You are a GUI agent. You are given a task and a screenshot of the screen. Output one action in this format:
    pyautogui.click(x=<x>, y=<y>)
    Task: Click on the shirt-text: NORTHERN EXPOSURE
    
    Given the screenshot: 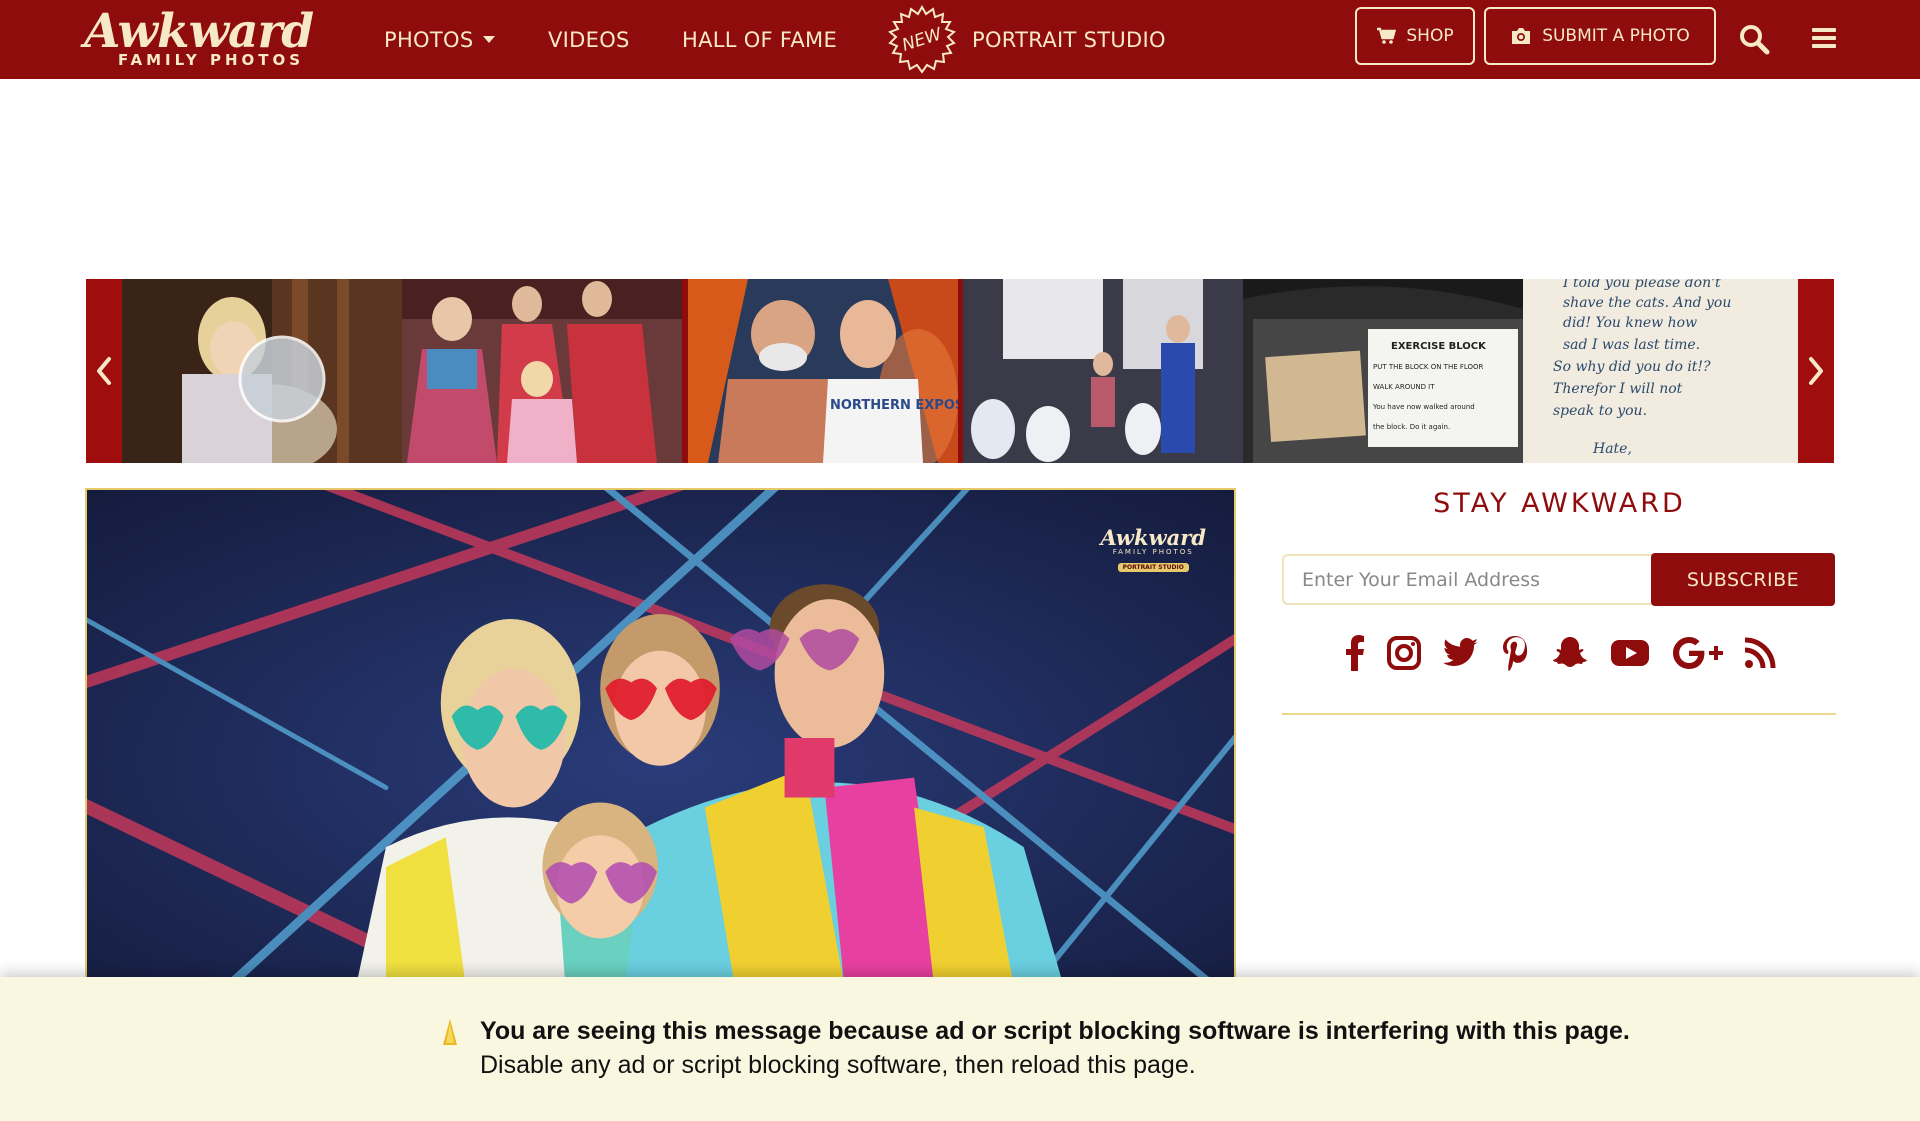 What is the action you would take?
    pyautogui.click(x=894, y=405)
    